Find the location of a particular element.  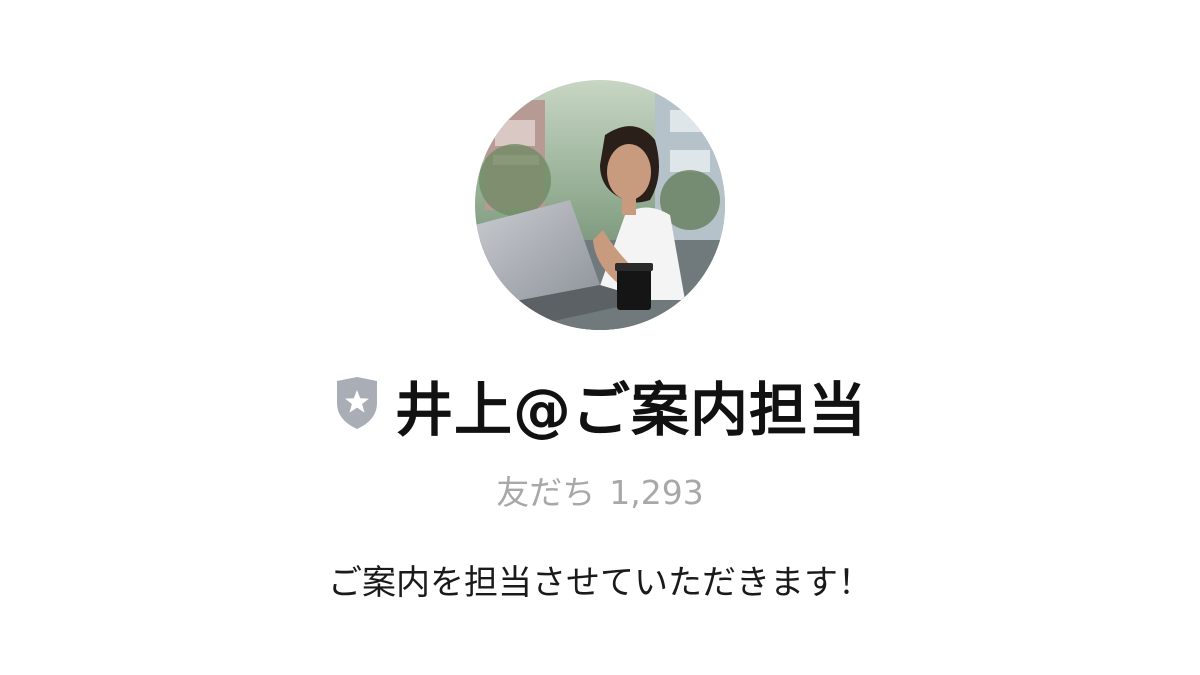

account-name-row: 井上@ご案内担当 is located at coordinates (600, 410).